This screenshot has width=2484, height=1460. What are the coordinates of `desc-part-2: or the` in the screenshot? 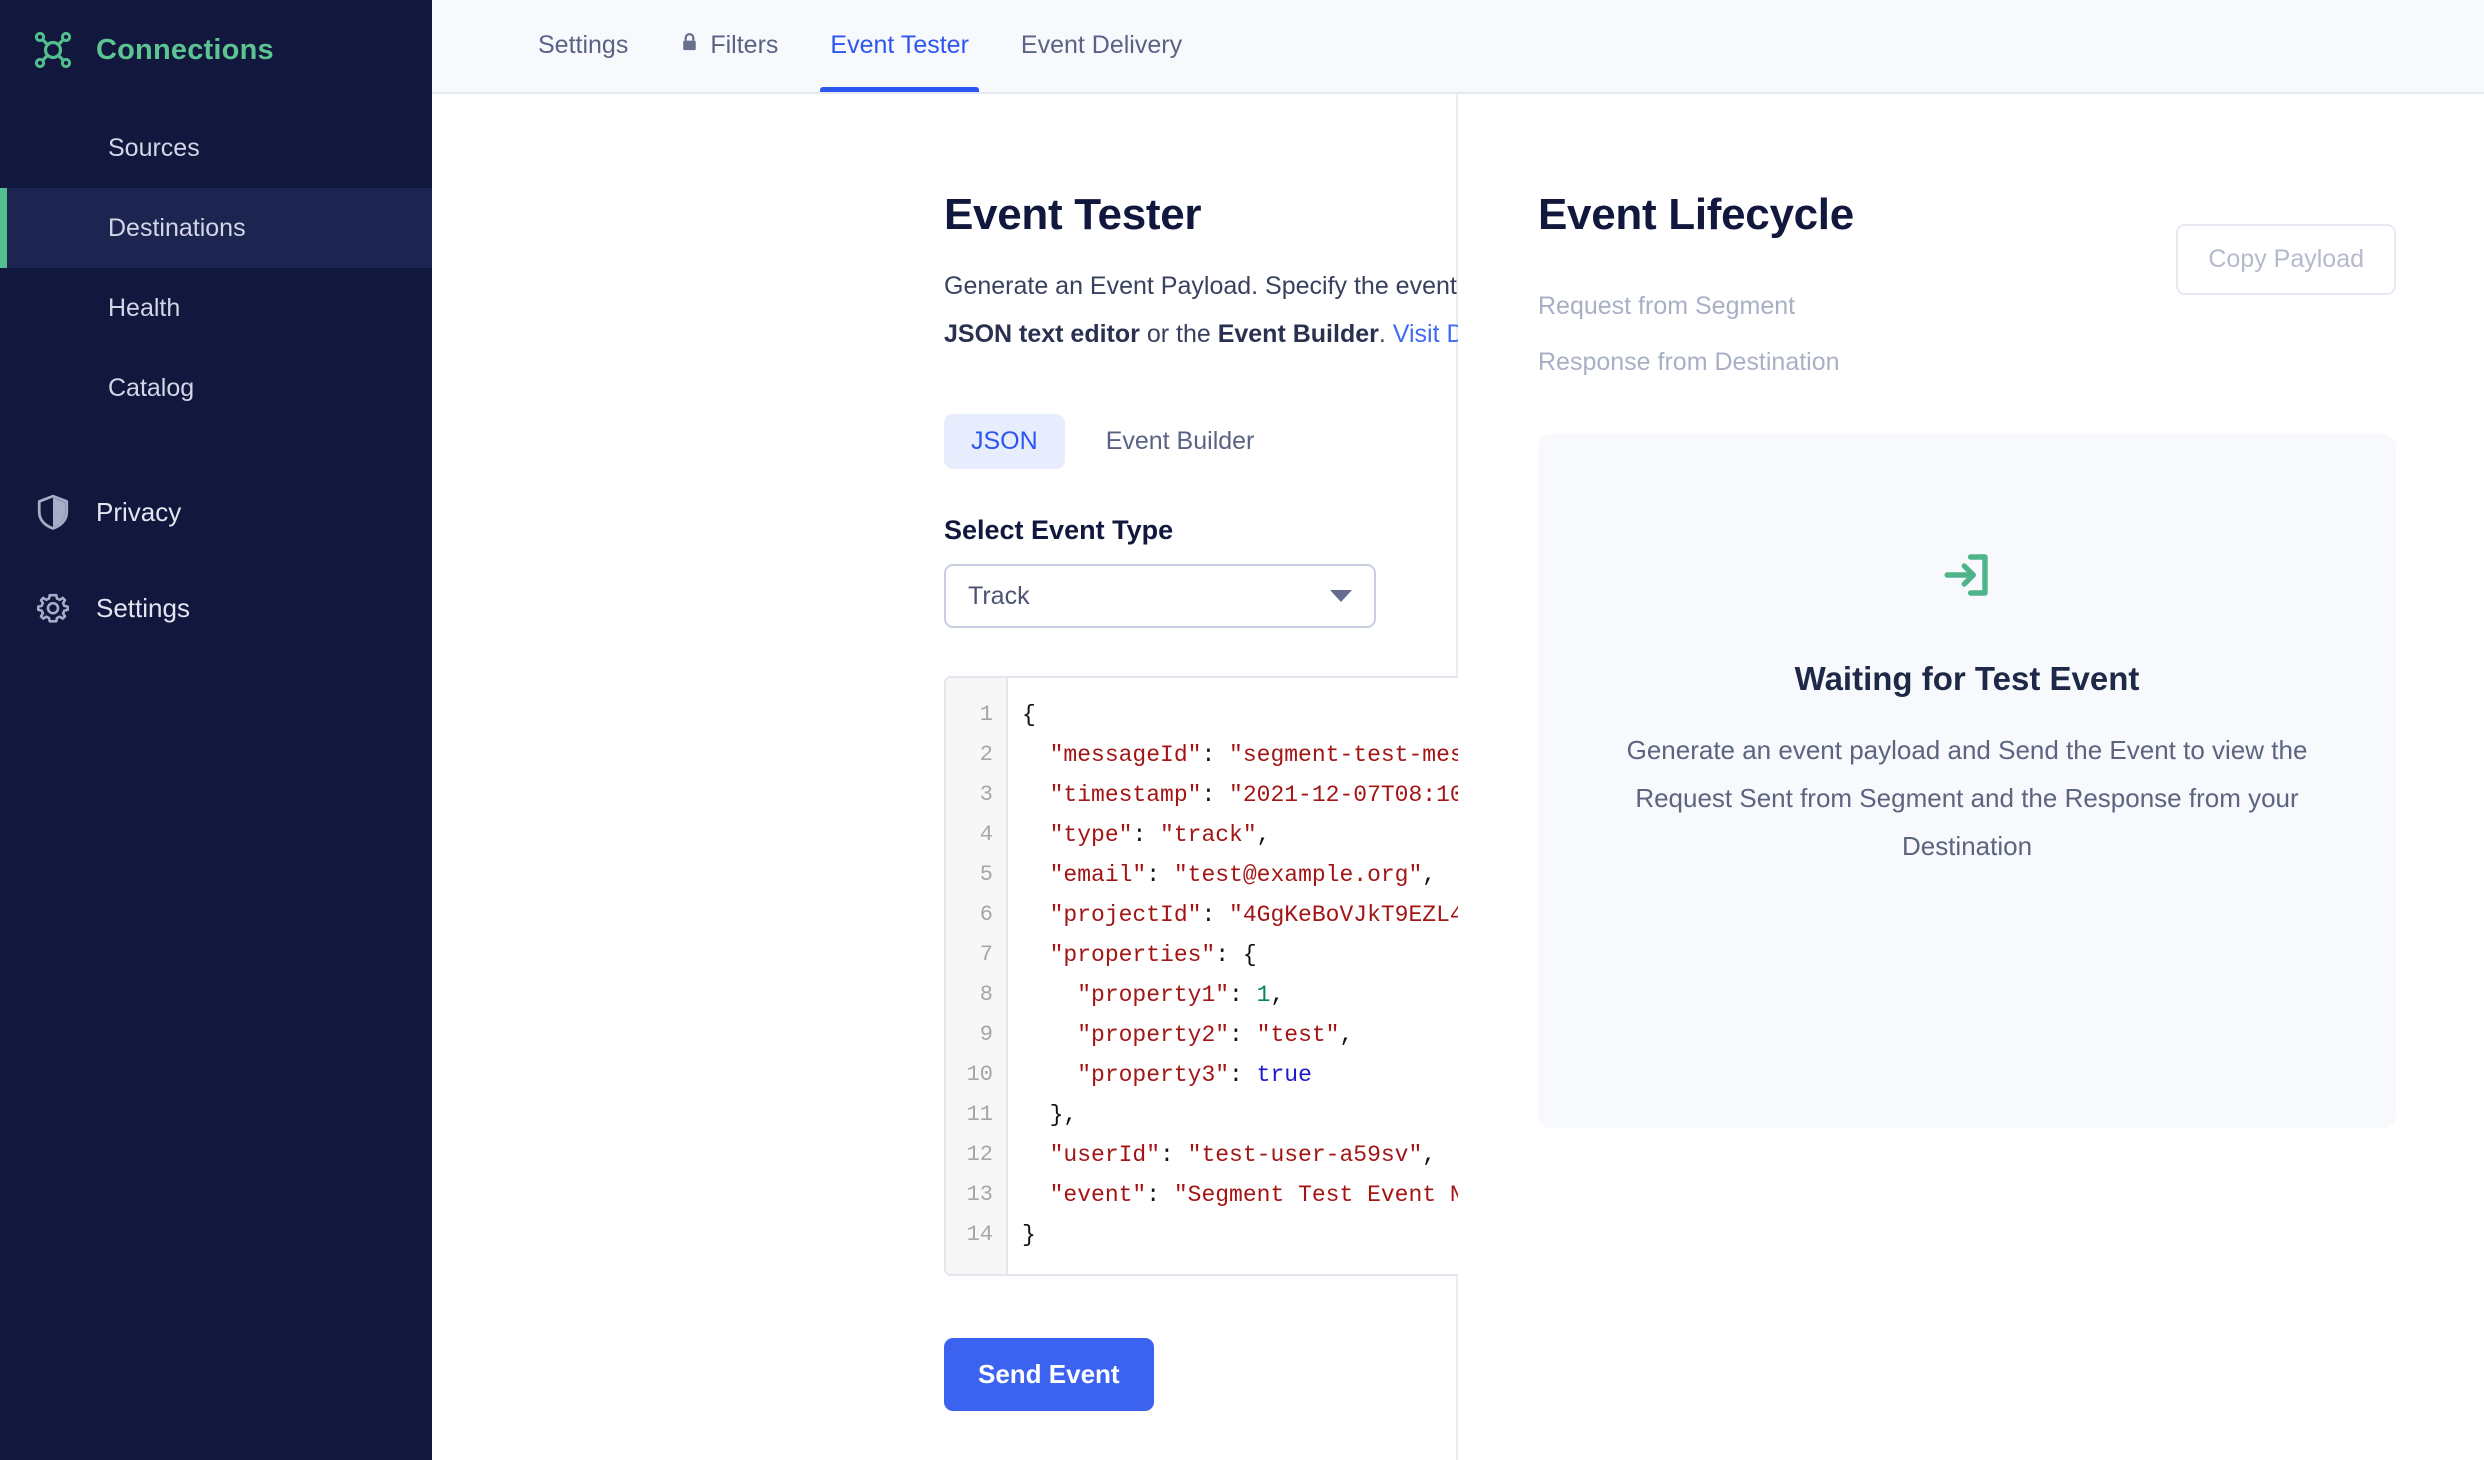 It's located at (1178, 334).